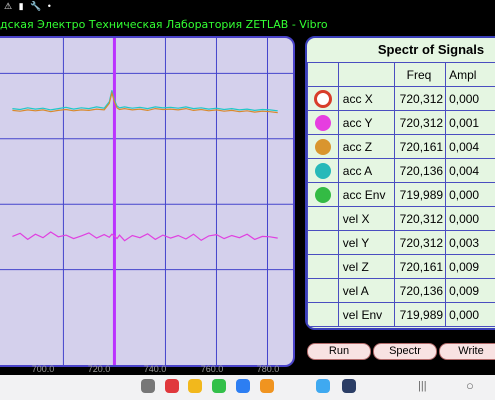 The width and height of the screenshot is (495, 400). I want to click on android-nav-bar: ||| ○, so click(247, 387).